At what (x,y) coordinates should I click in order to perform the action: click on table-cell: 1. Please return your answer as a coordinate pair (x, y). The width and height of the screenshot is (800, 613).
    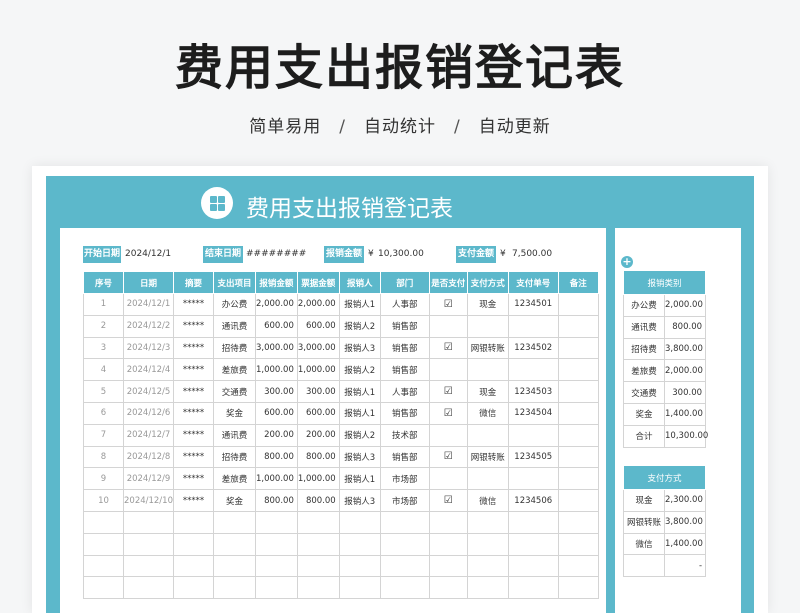
    Looking at the image, I should click on (103, 304).